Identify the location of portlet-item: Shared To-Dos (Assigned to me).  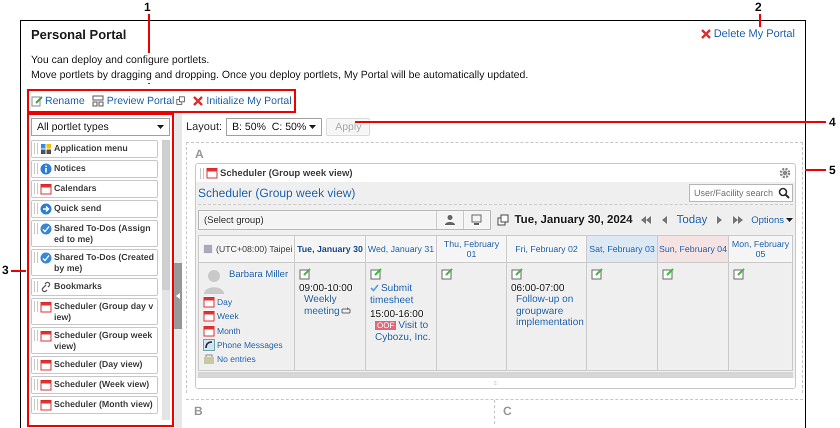
(94, 233).